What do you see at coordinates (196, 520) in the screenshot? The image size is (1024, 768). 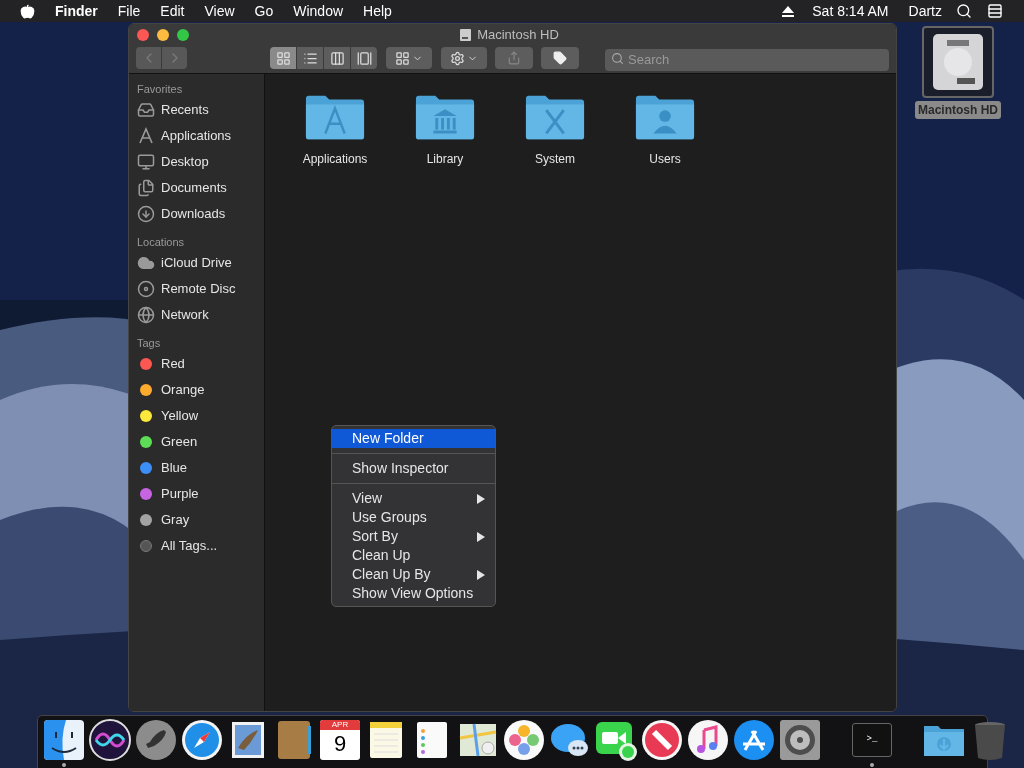 I see `sidebar-item: Gray` at bounding box center [196, 520].